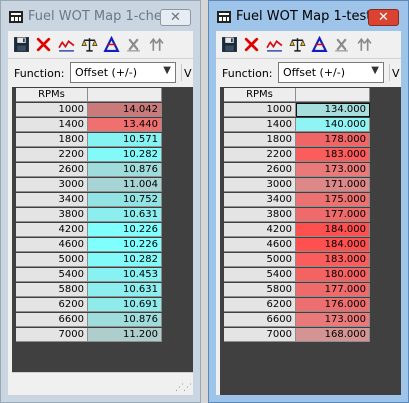  Describe the element at coordinates (125, 185) in the screenshot. I see `value-cell: 11.004` at that location.